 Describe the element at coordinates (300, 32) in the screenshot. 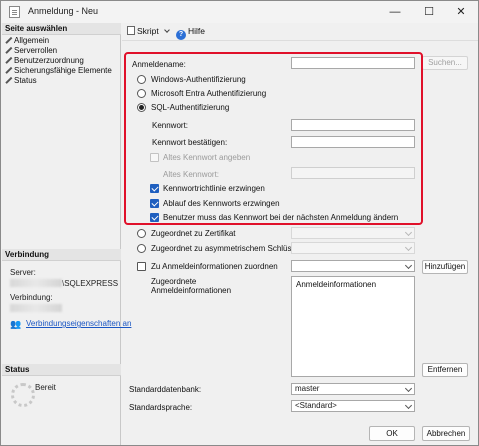

I see `toolbar: Skript ? Hilfe` at that location.